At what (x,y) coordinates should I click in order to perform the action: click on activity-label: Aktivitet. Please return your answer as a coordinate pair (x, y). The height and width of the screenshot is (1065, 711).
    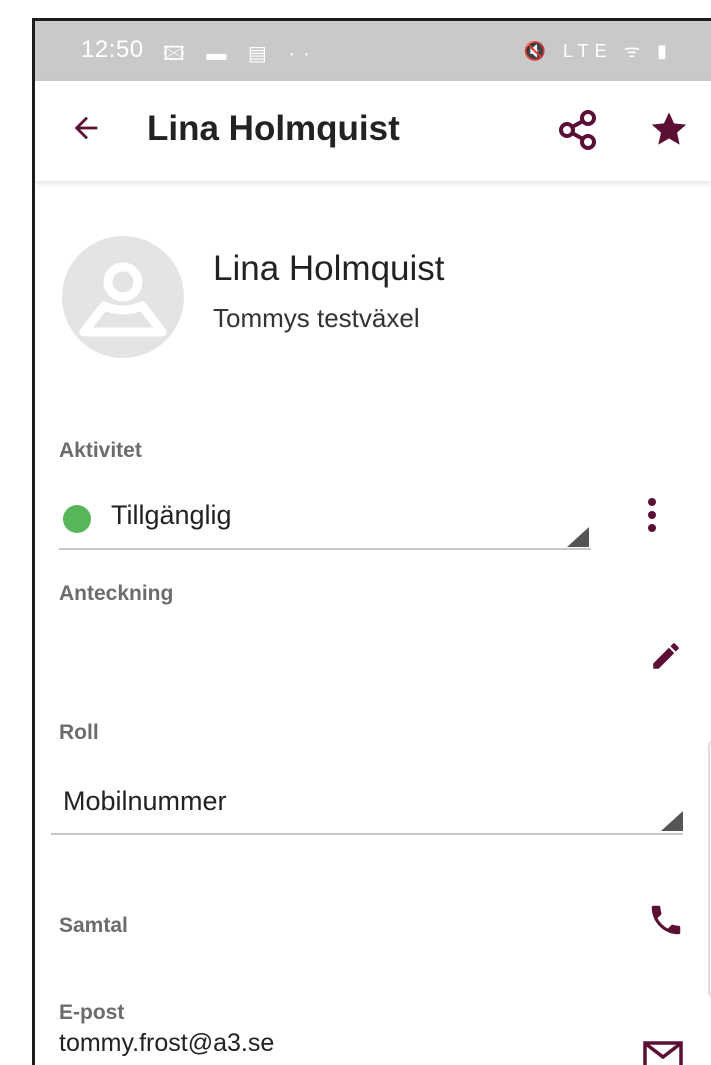
    Looking at the image, I should click on (100, 450).